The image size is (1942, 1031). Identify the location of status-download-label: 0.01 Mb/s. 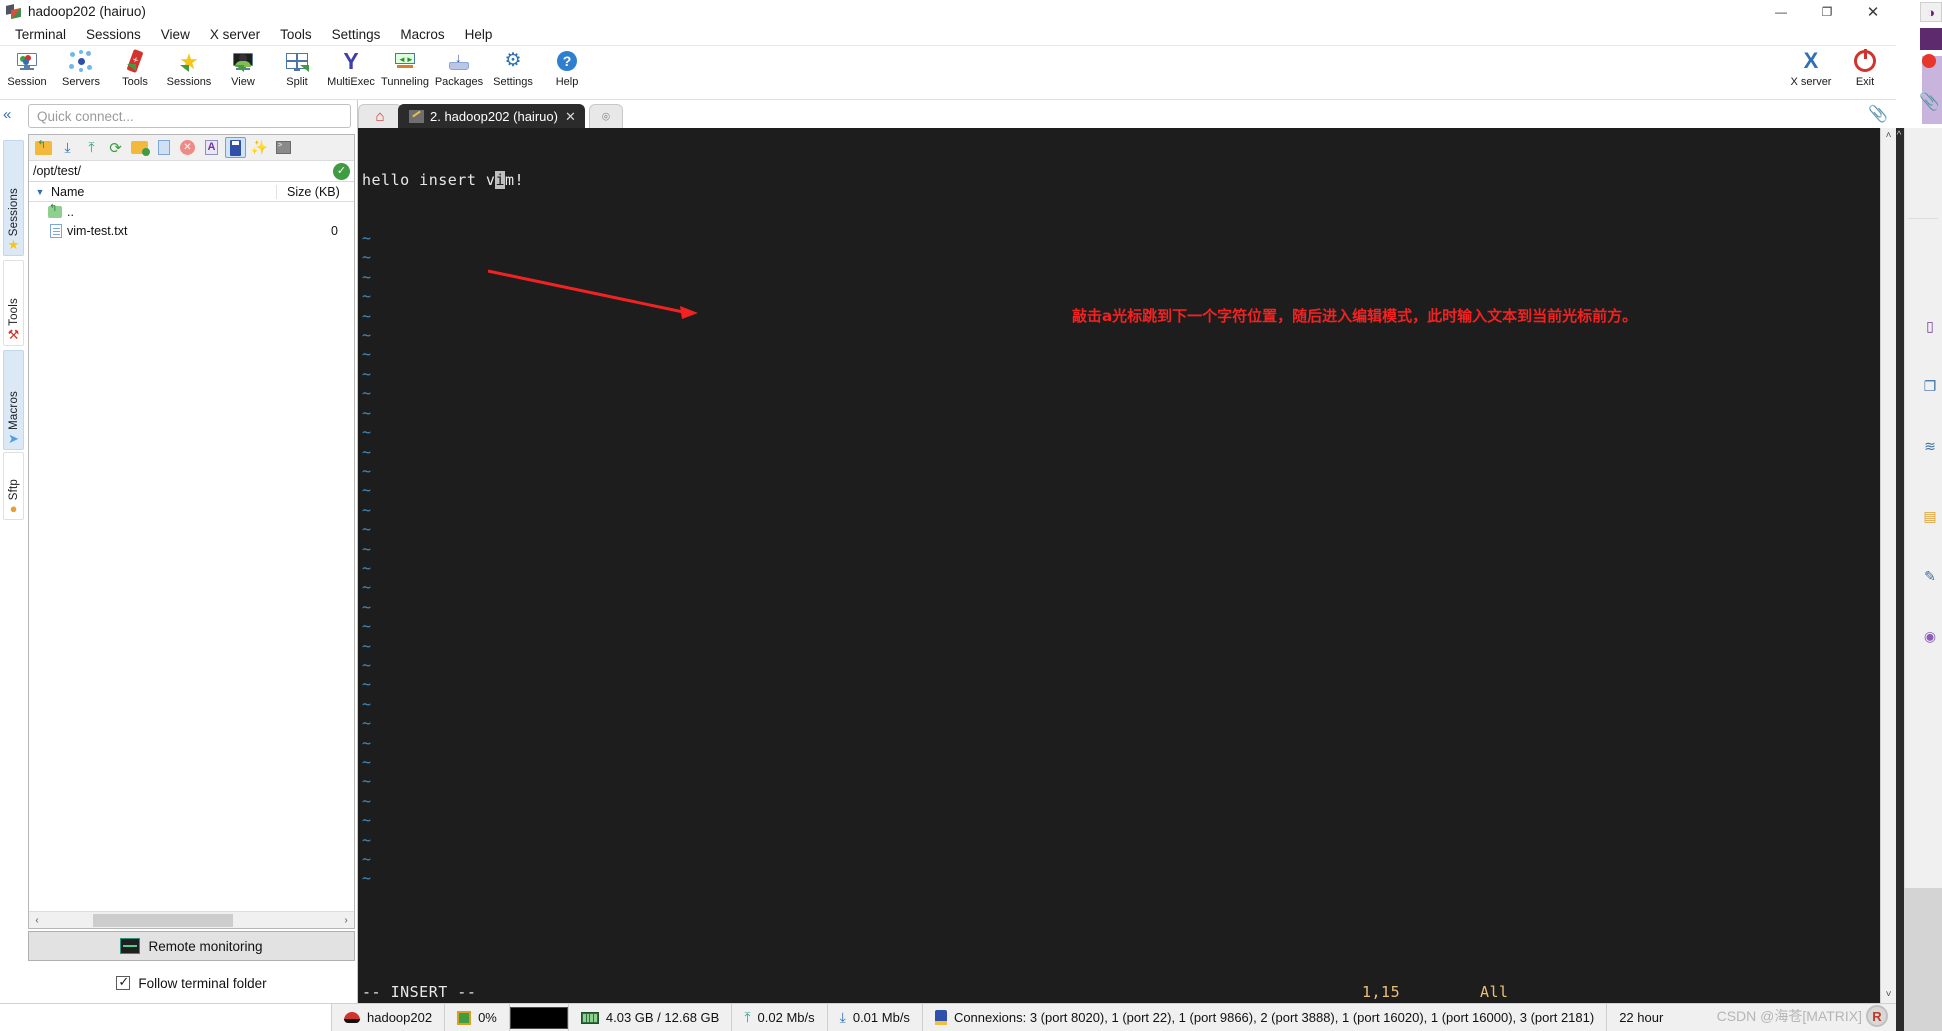
(881, 1017).